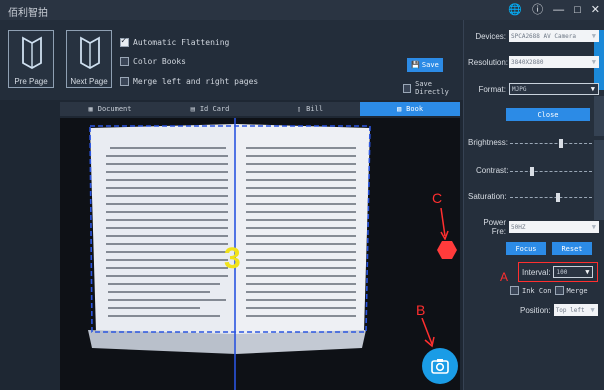  I want to click on bill-icon: ▯, so click(299, 109).